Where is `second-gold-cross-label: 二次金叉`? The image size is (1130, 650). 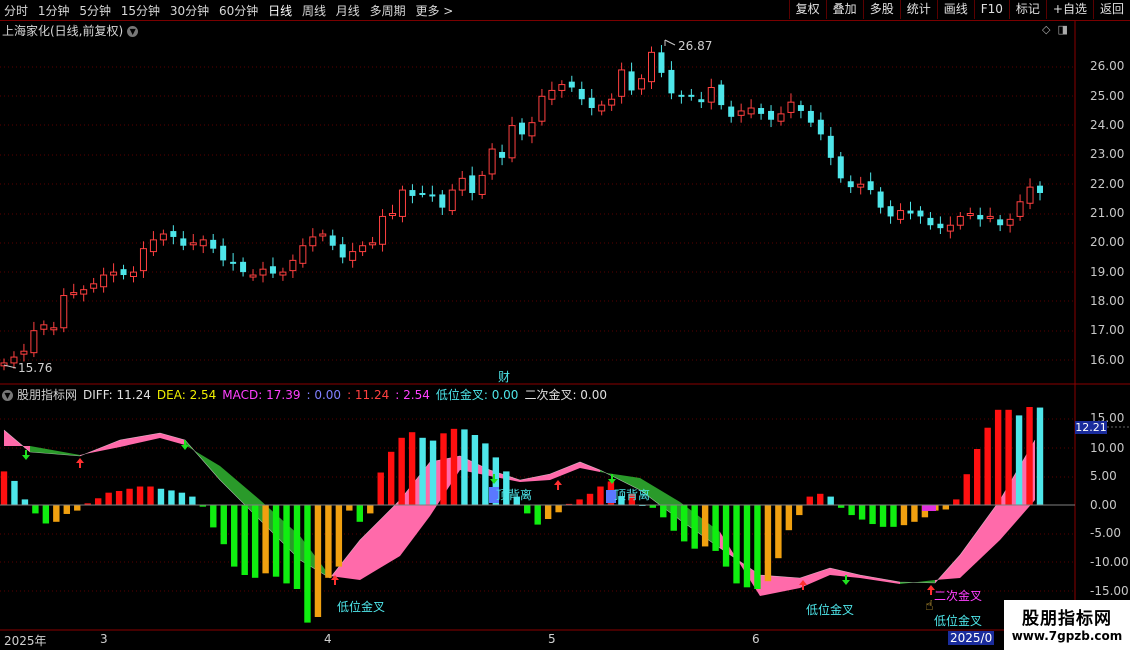
second-gold-cross-label: 二次金叉 is located at coordinates (958, 596).